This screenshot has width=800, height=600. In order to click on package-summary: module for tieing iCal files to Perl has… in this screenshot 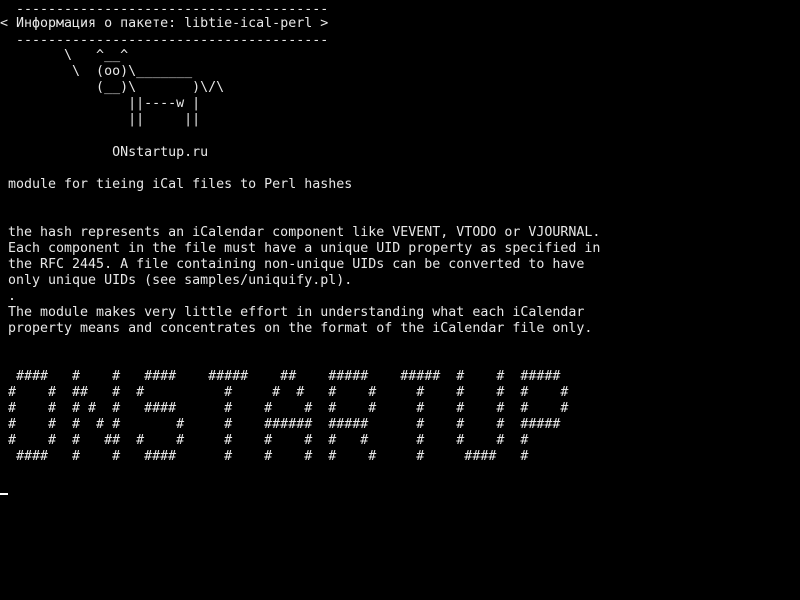, I will do `click(180, 184)`.